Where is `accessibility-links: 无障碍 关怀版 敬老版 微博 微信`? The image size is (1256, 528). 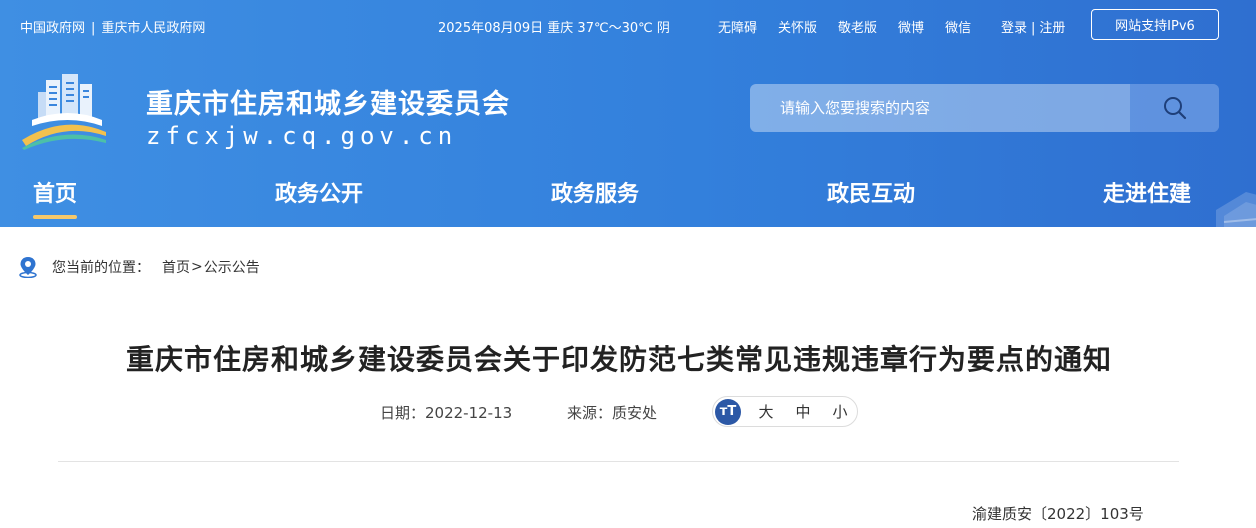
accessibility-links: 无障碍 关怀版 敬老版 微博 微信 is located at coordinates (855, 26).